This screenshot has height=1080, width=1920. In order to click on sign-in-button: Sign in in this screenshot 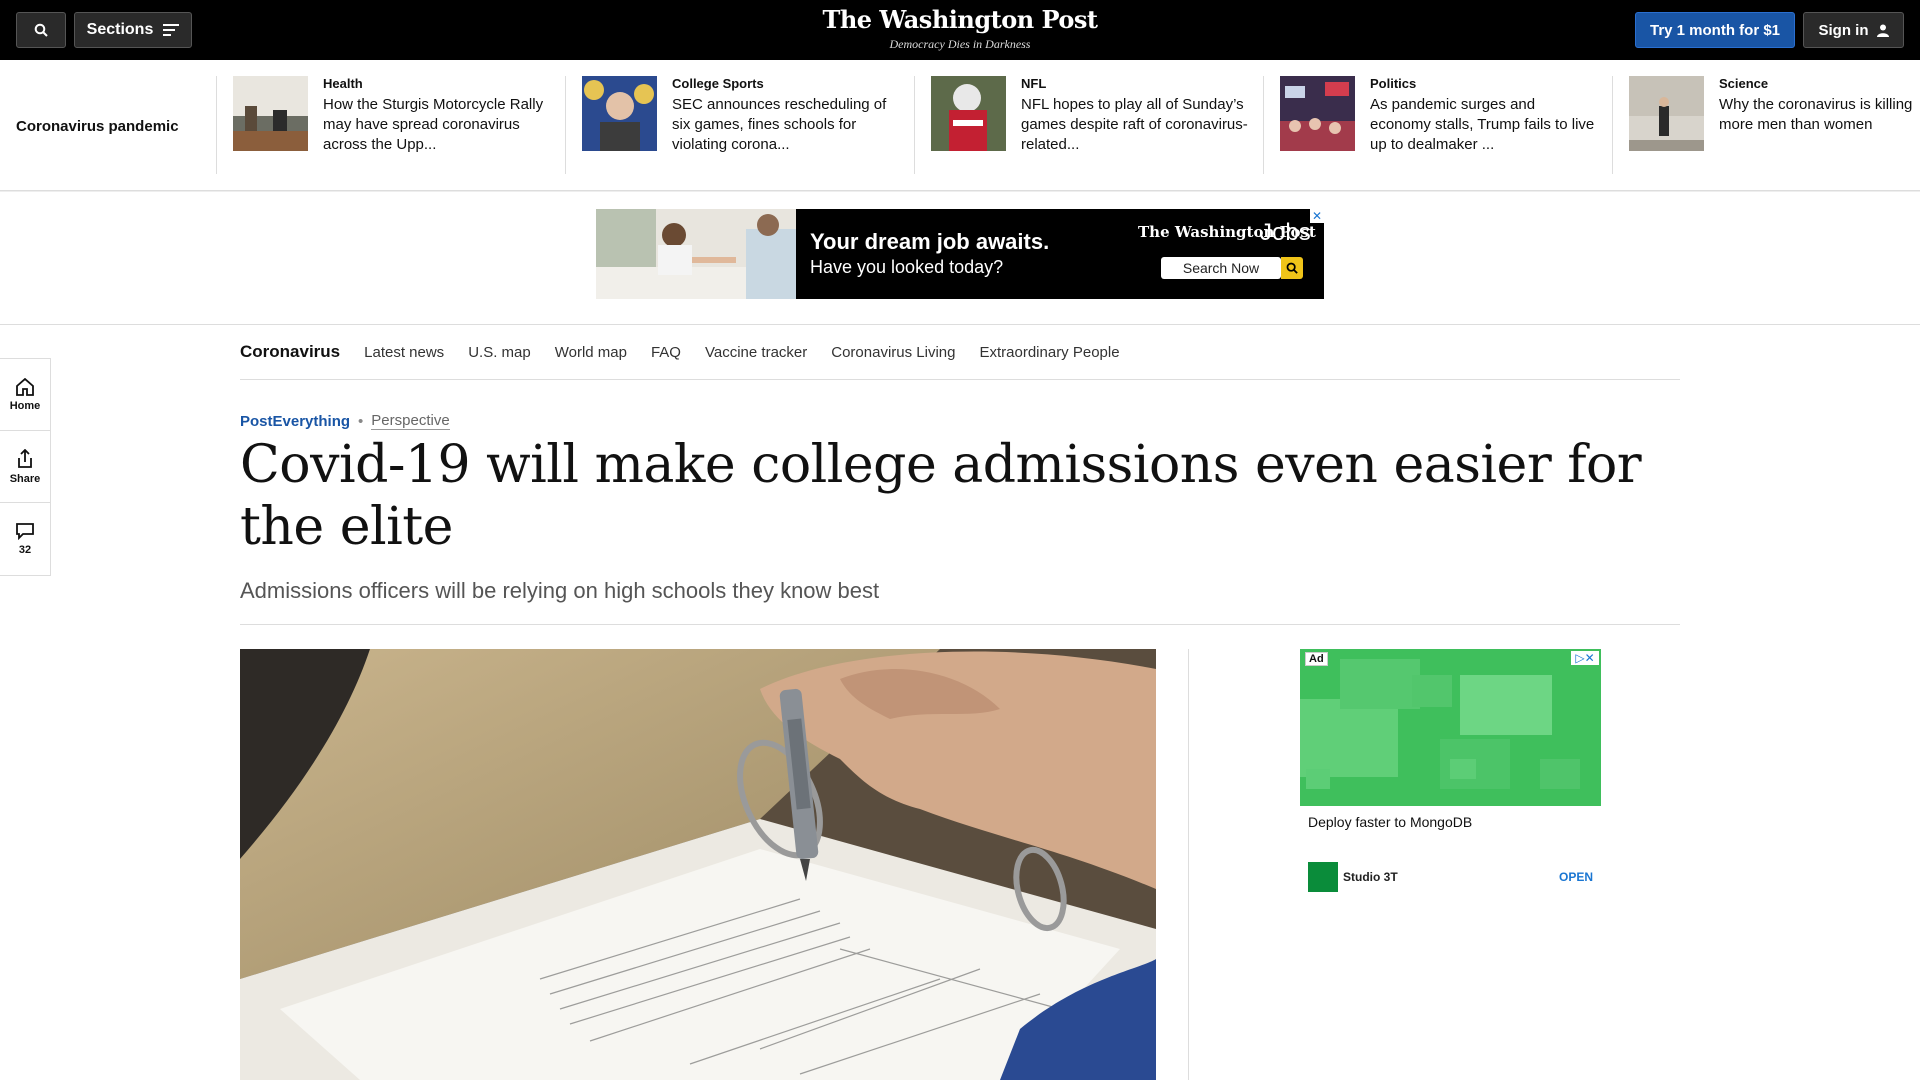, I will do `click(1853, 30)`.